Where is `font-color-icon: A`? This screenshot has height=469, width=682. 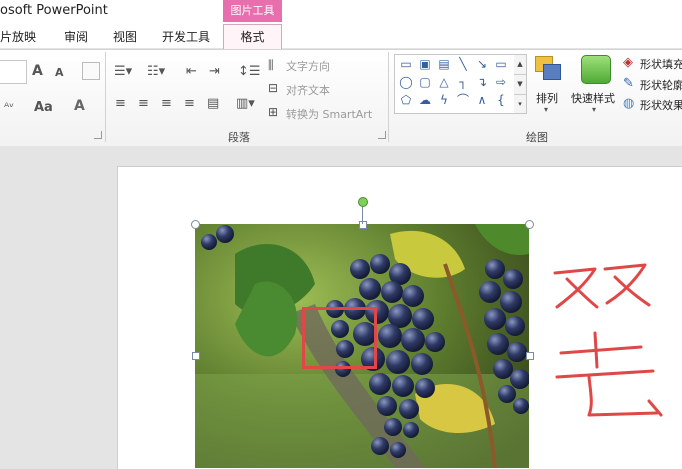 font-color-icon: A is located at coordinates (79, 106).